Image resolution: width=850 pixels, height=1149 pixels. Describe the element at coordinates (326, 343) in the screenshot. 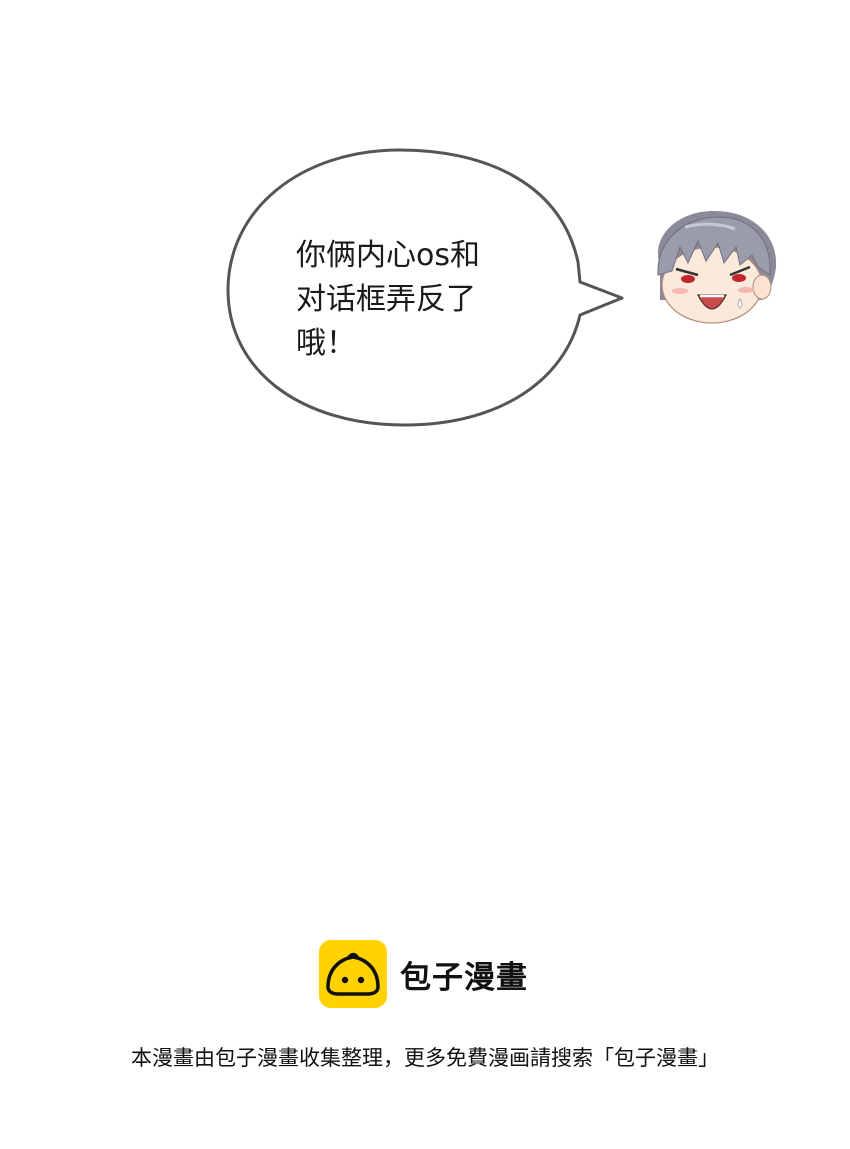

I see `speech-line: 哦！` at that location.